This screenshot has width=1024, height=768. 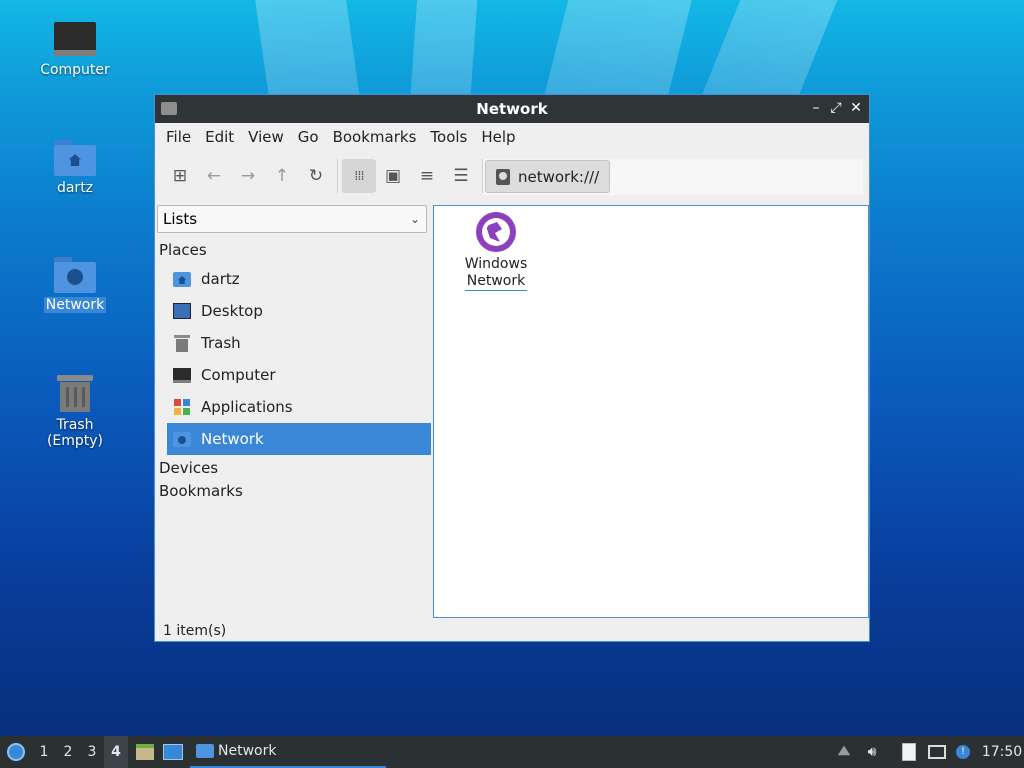 I want to click on thumbnail-view-button: ▣, so click(x=393, y=176).